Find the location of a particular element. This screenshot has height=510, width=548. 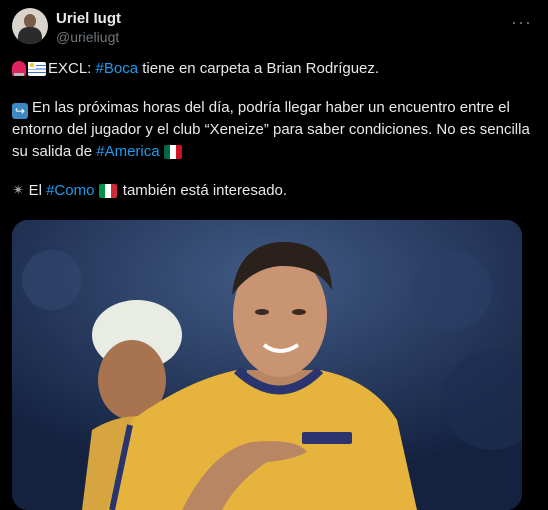

avatar is located at coordinates (30, 26).